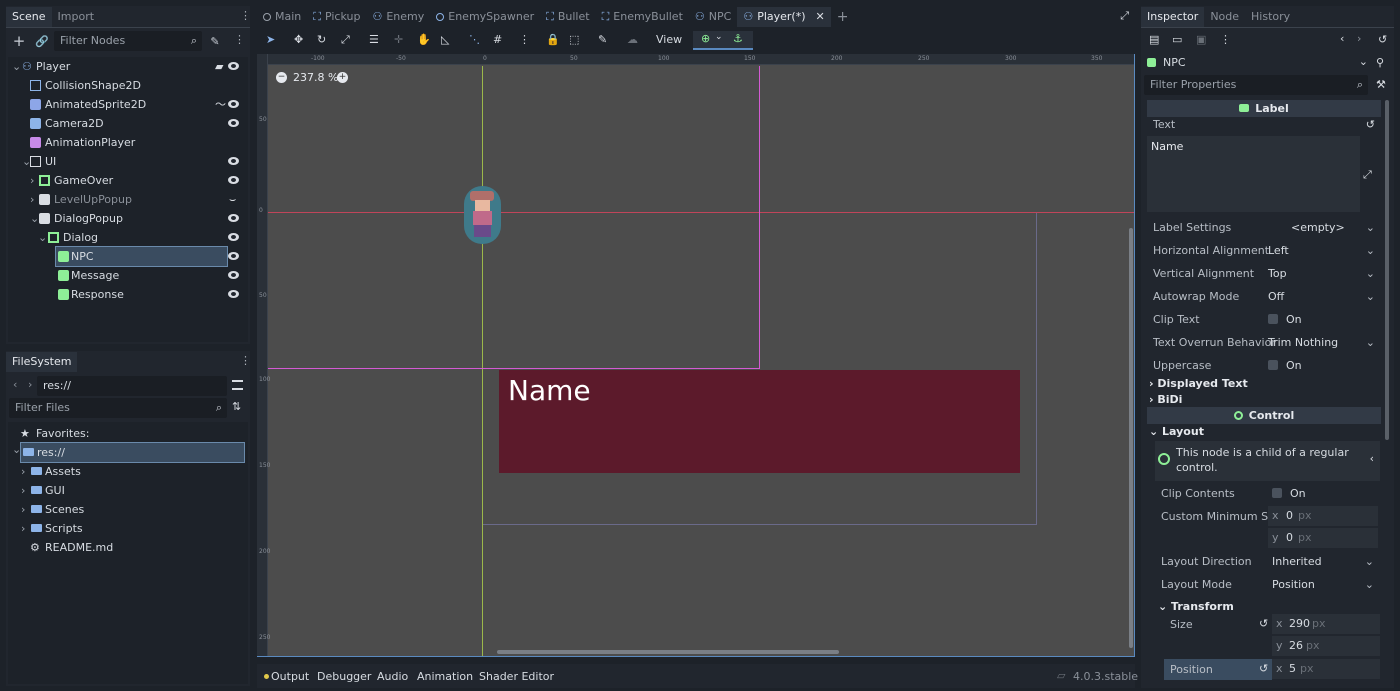 Image resolution: width=1400 pixels, height=691 pixels. Describe the element at coordinates (1124, 16) in the screenshot. I see `distraction-free-icon: ⤢` at that location.